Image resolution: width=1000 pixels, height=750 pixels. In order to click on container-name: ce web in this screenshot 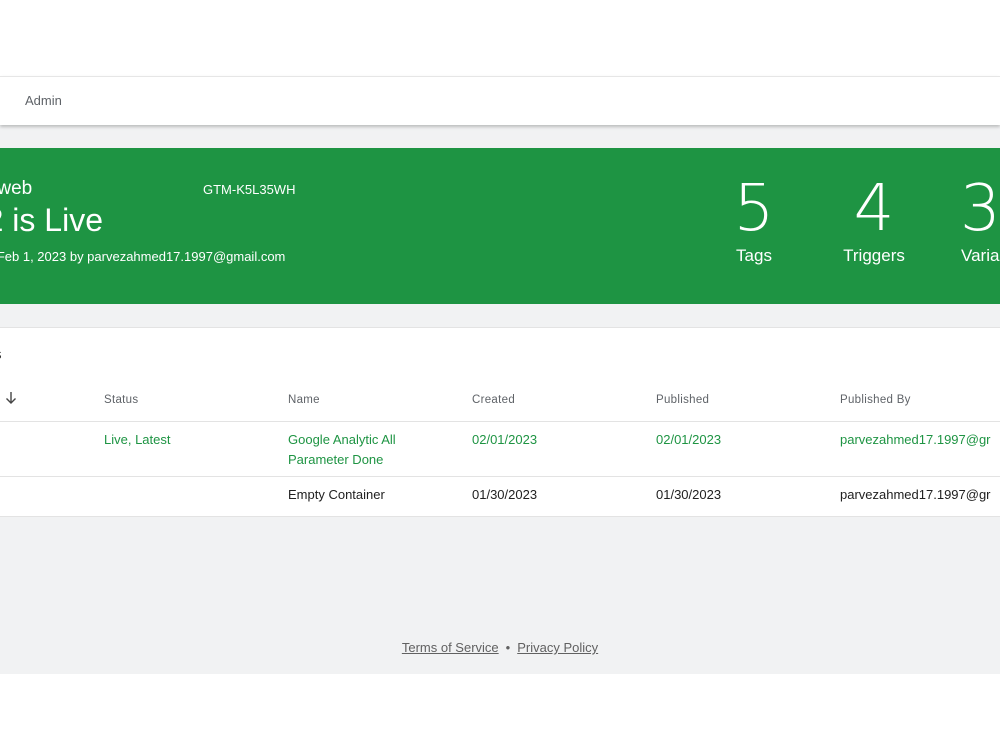, I will do `click(16, 188)`.